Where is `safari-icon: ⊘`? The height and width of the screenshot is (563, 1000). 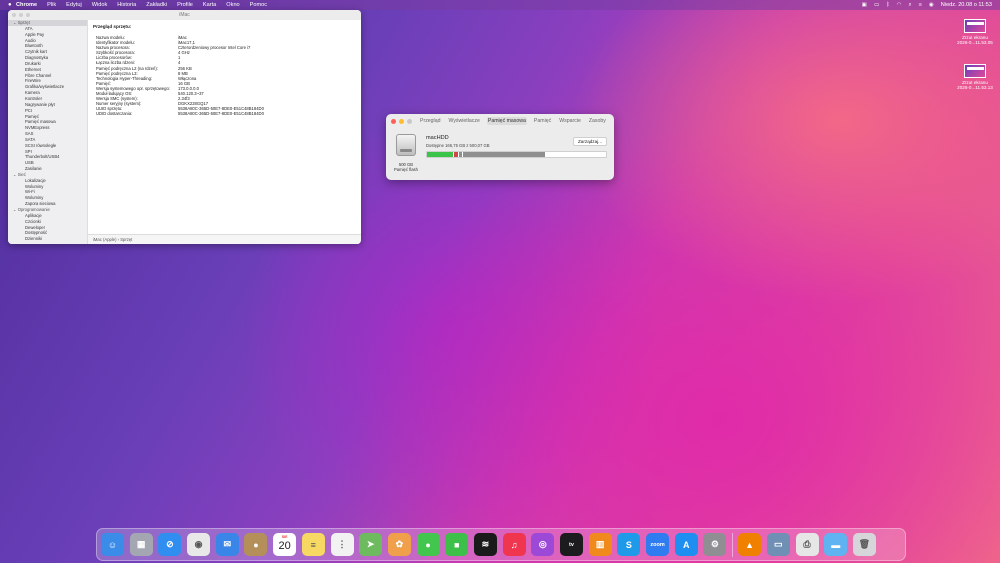 safari-icon: ⊘ is located at coordinates (170, 544).